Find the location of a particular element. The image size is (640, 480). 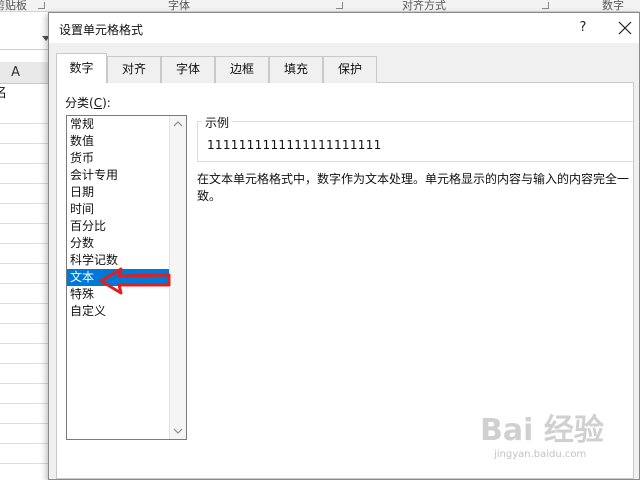

annotation-arrow-icon is located at coordinates (137, 280).